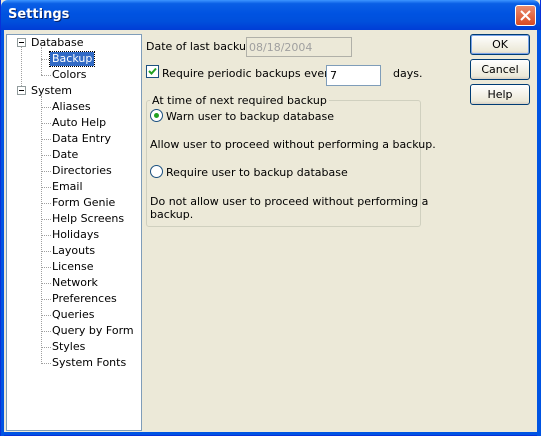 The image size is (541, 436). Describe the element at coordinates (71, 107) in the screenshot. I see `tree-node-aliases: Aliases` at that location.